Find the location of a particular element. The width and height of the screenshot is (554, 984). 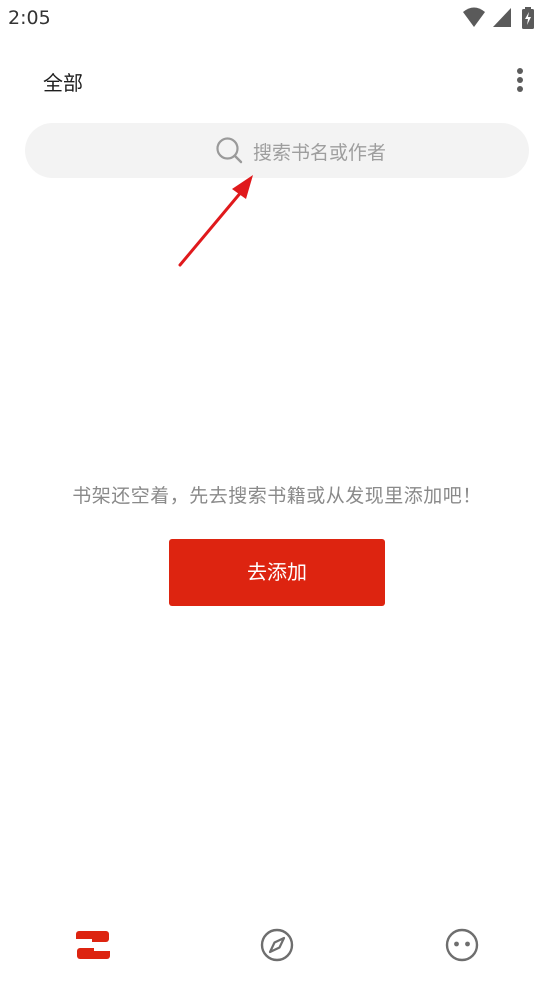

nav-item-profile is located at coordinates (462, 945).